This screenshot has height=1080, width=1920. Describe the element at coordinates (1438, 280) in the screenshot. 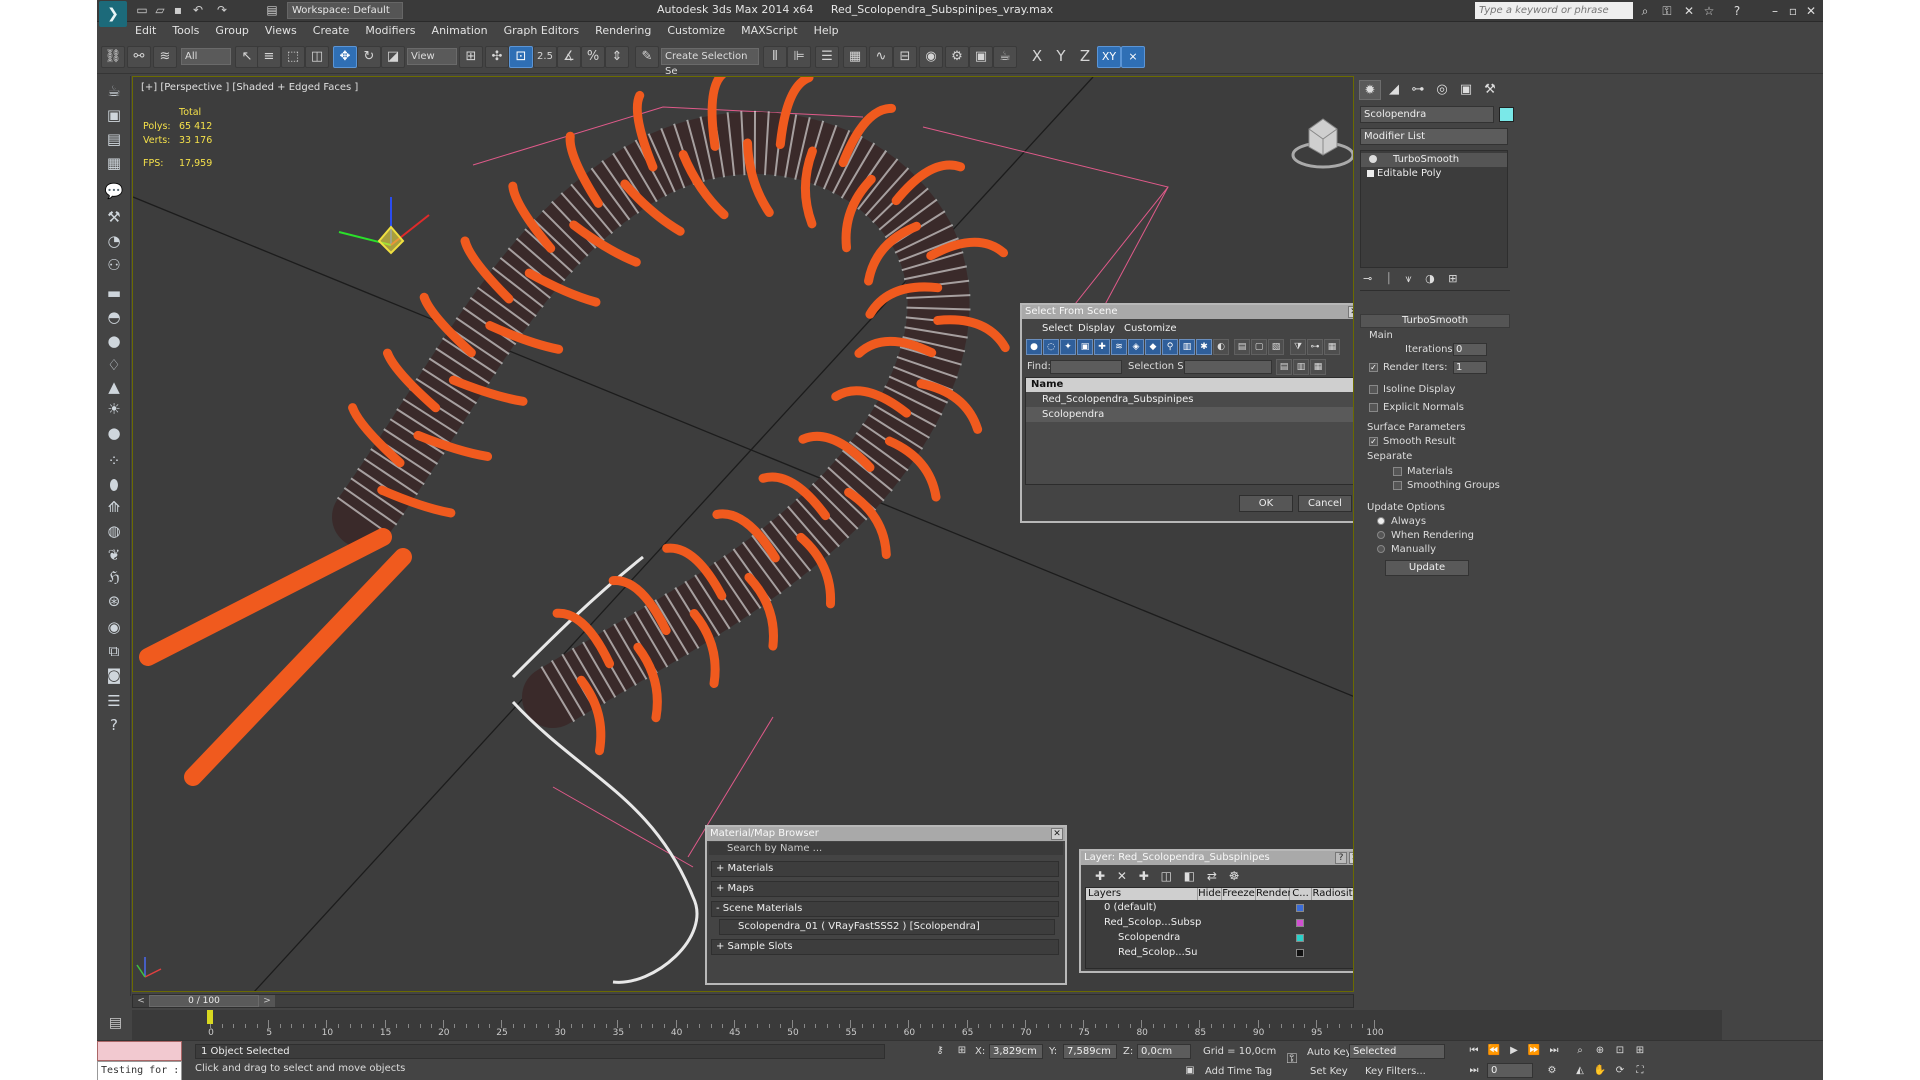

I see `stack-toolbar: ⊸ ⏐ ⩛ ◑ ⊞` at that location.